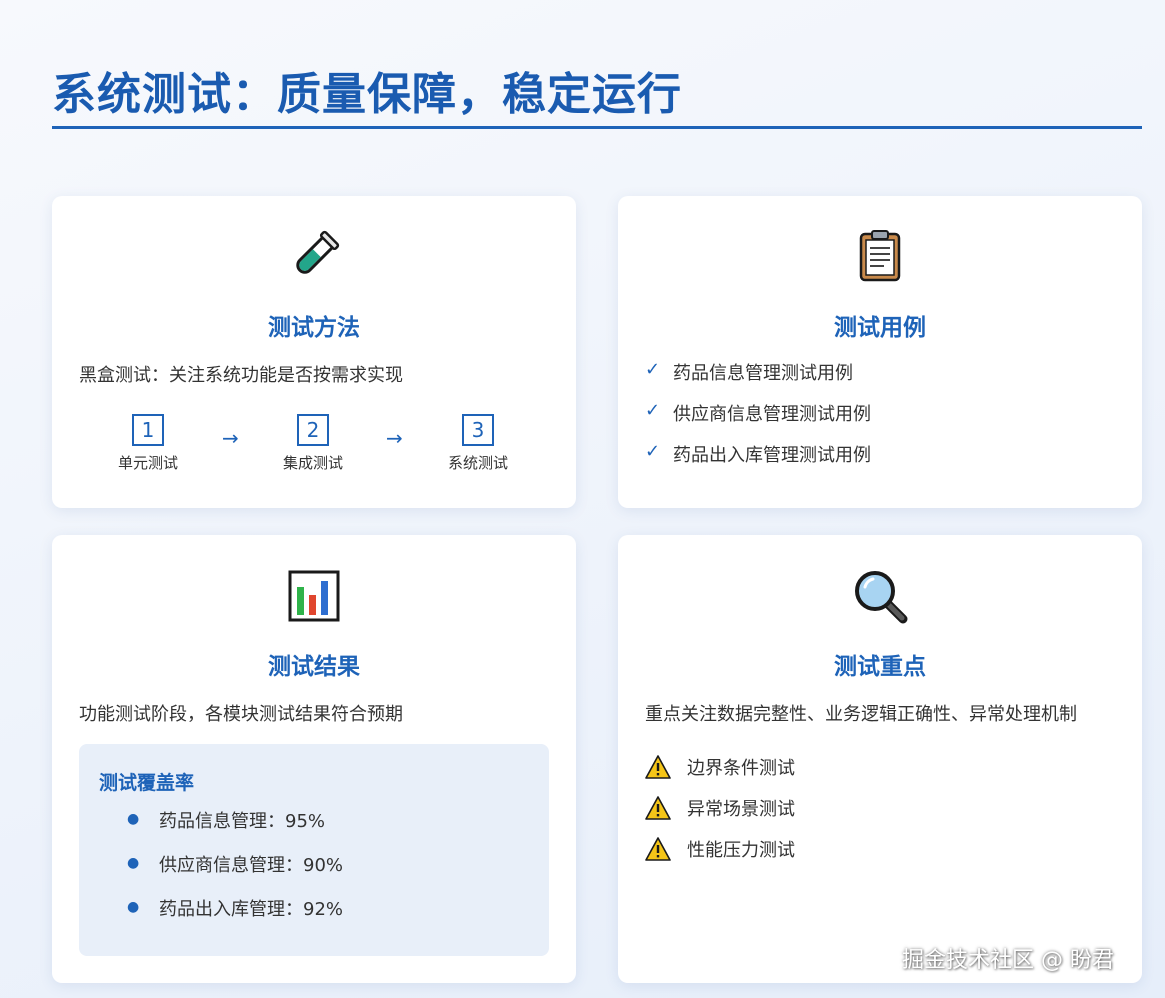  I want to click on list-item: ● 供应商信息管理：90%, so click(235, 873).